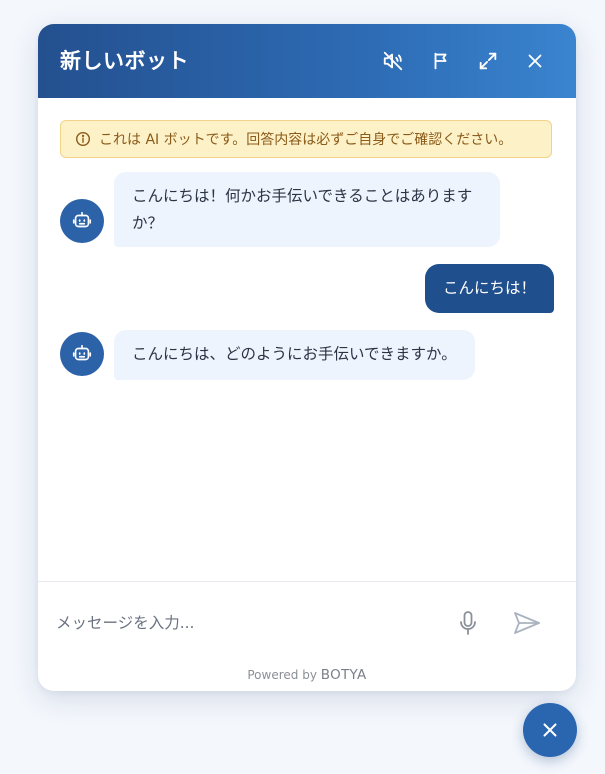 The image size is (605, 774). What do you see at coordinates (307, 209) in the screenshot?
I see `bot-message: こんにちは！何かお手伝いできることはありますか？` at bounding box center [307, 209].